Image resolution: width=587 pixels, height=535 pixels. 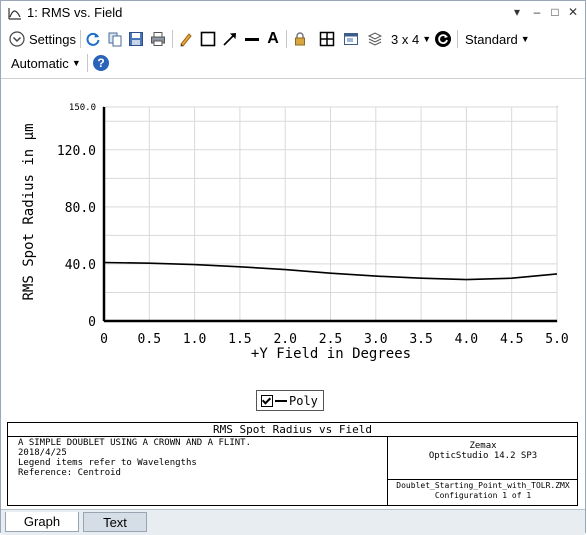 What do you see at coordinates (405, 39) in the screenshot?
I see `layout-label: 3 x 4` at bounding box center [405, 39].